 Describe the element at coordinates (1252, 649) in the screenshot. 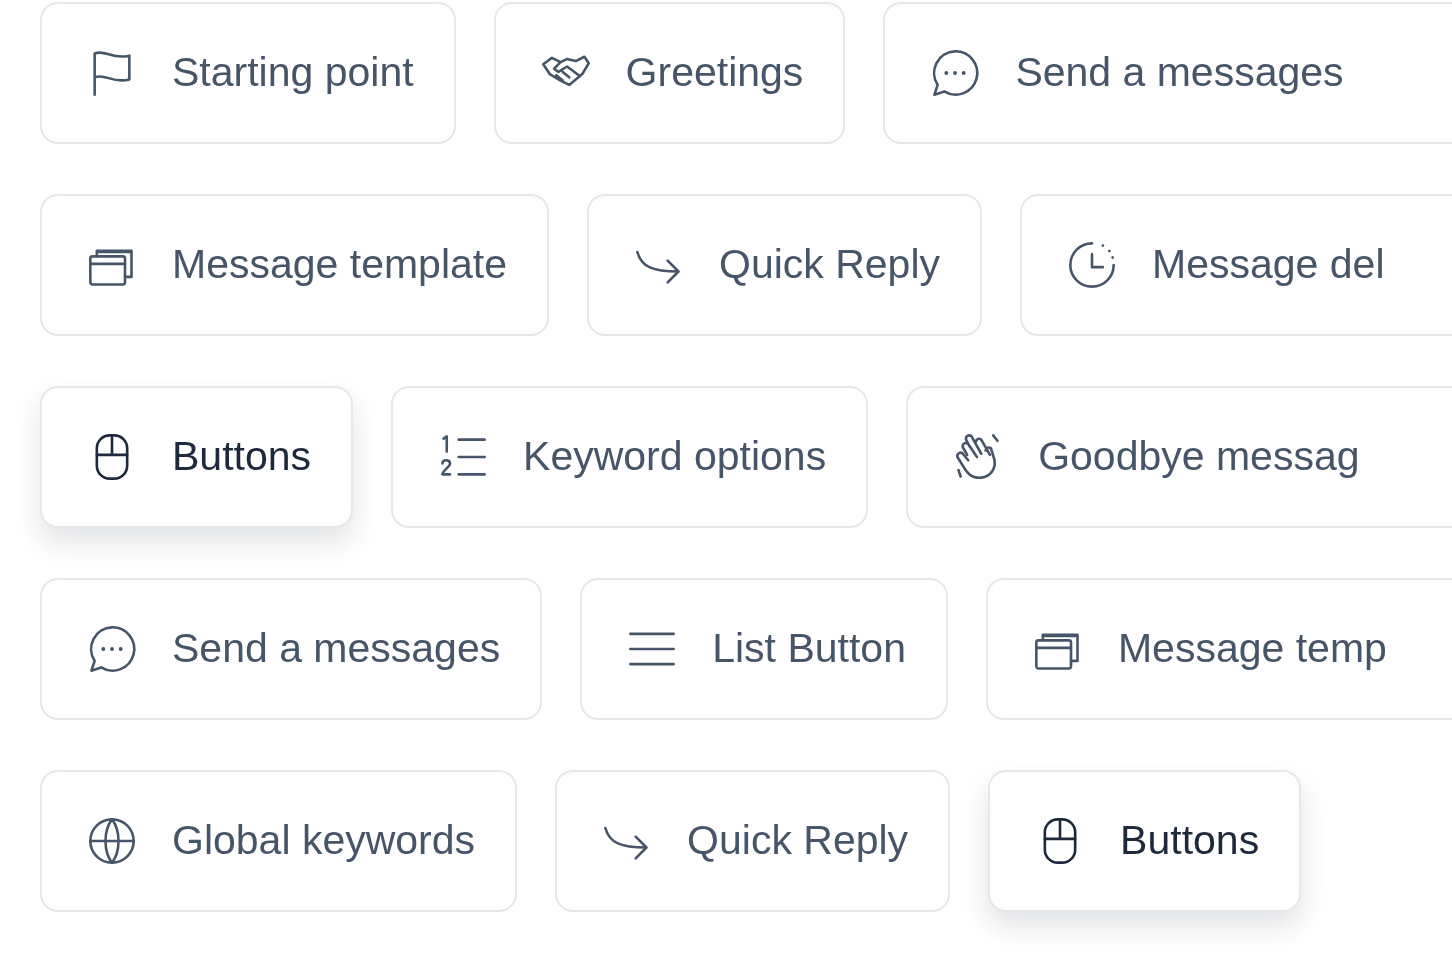

I see `node-label: Message temp` at that location.